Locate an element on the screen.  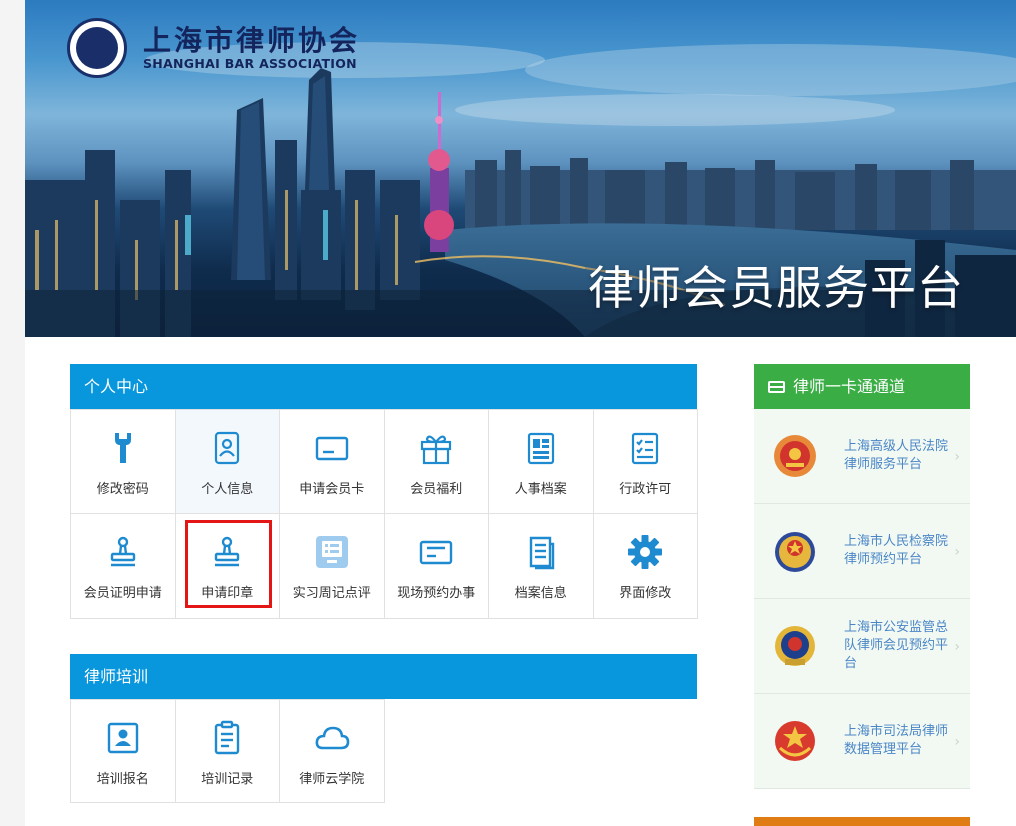
tile-label: 界面修改 is located at coordinates (645, 593).